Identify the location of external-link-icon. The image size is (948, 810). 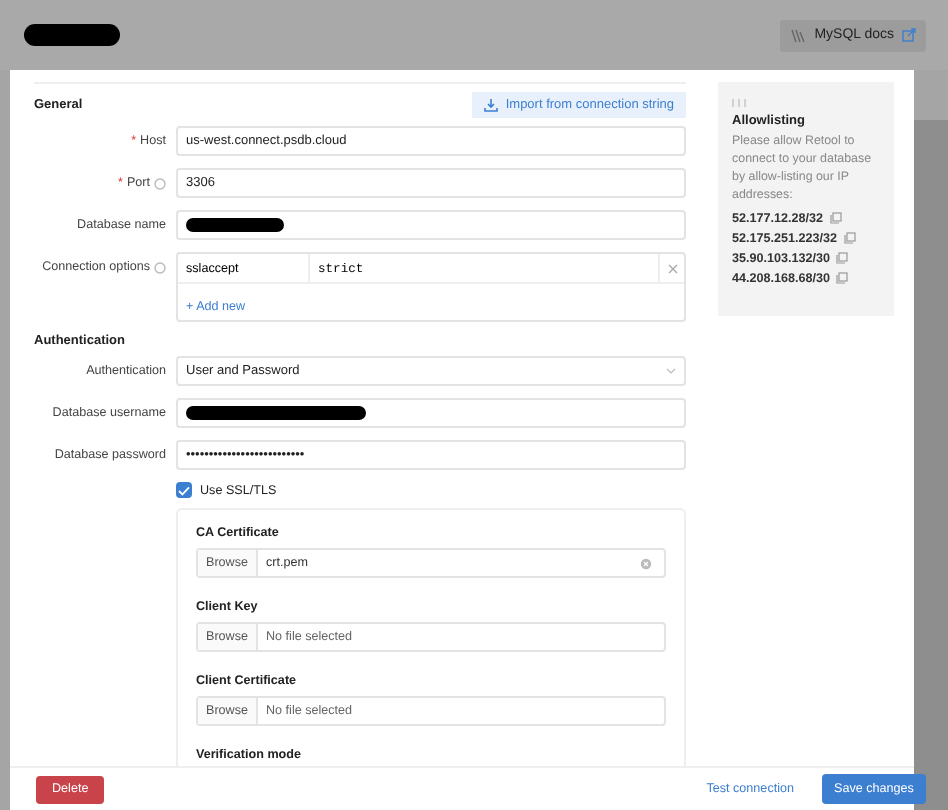
(909, 35).